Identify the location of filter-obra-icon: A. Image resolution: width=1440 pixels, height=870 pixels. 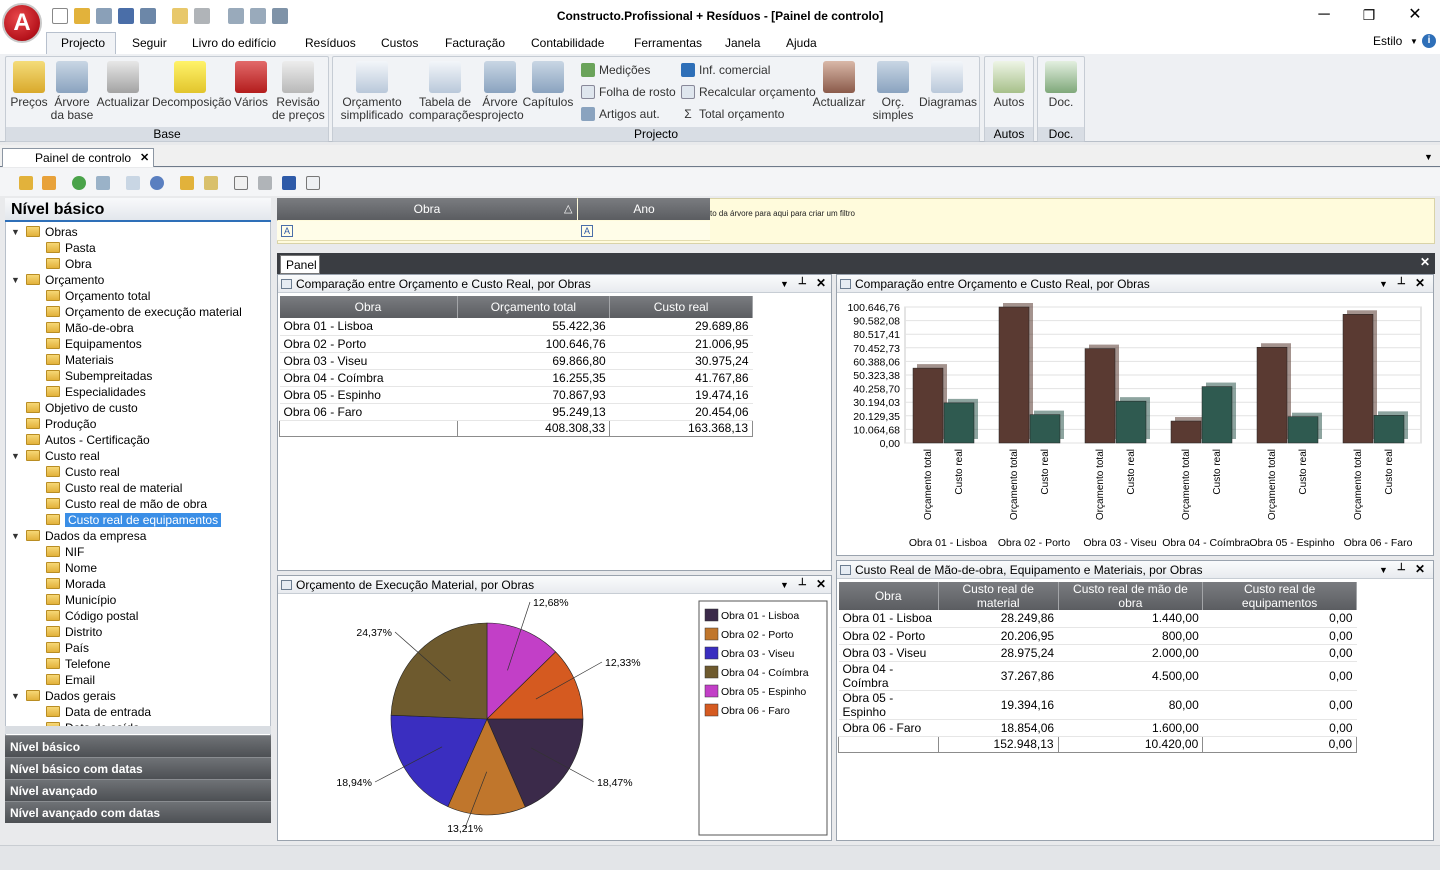
(287, 231).